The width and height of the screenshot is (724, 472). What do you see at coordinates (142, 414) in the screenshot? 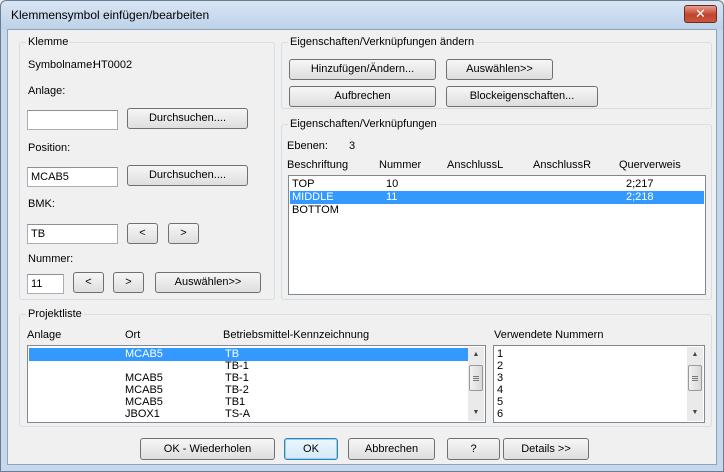
I see `cell-ort: JBOX1` at bounding box center [142, 414].